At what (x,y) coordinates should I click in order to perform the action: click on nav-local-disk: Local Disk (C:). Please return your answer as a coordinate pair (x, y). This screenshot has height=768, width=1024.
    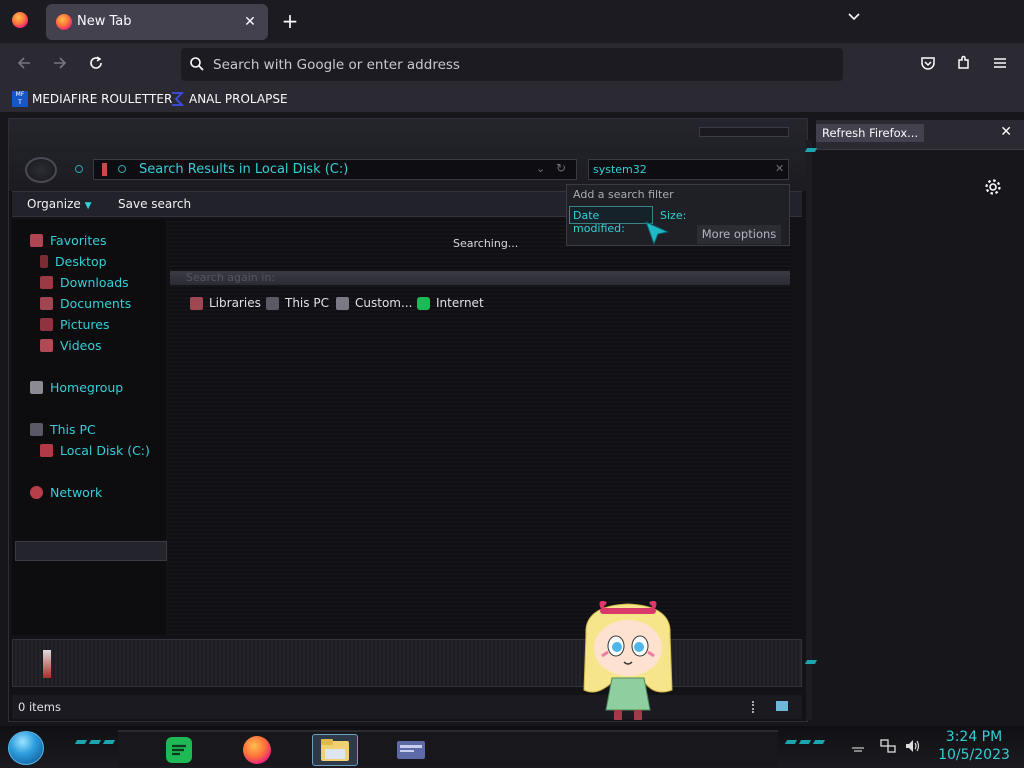
    Looking at the image, I should click on (95, 450).